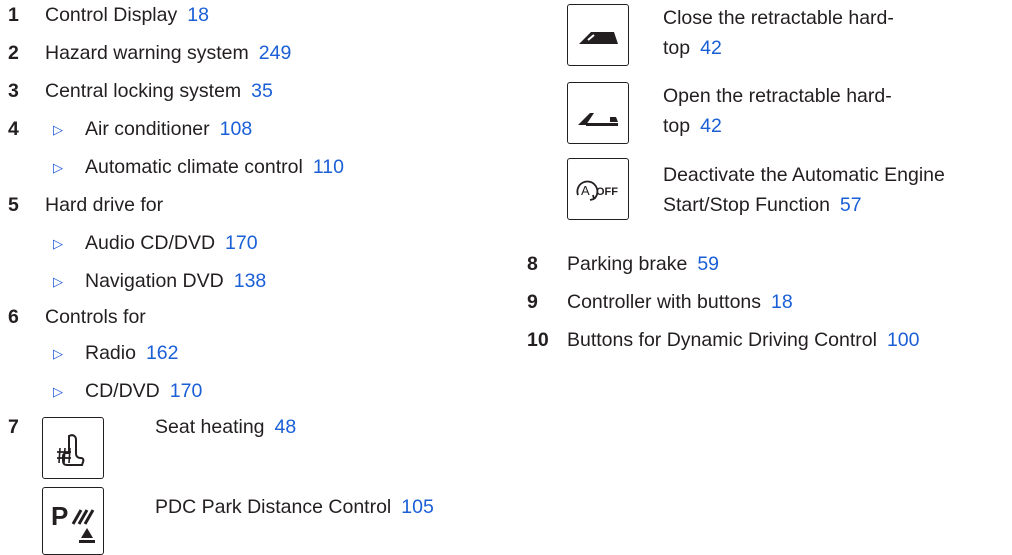 The image size is (1012, 555). What do you see at coordinates (154, 281) in the screenshot?
I see `item-label: Navigation DVD` at bounding box center [154, 281].